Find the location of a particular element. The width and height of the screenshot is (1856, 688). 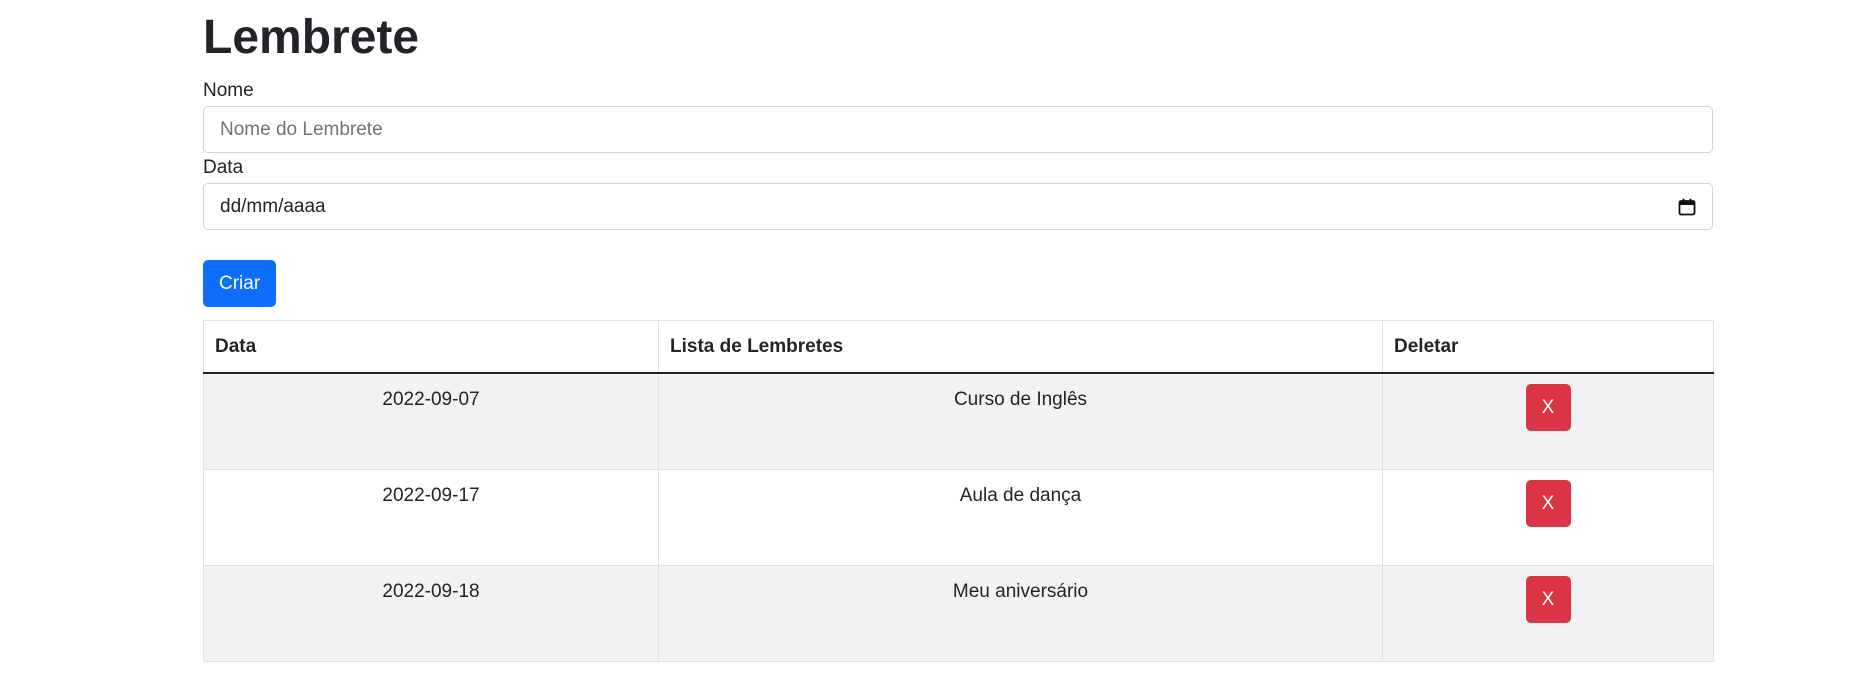

date-input: dd/mm/aaaa is located at coordinates (958, 206).